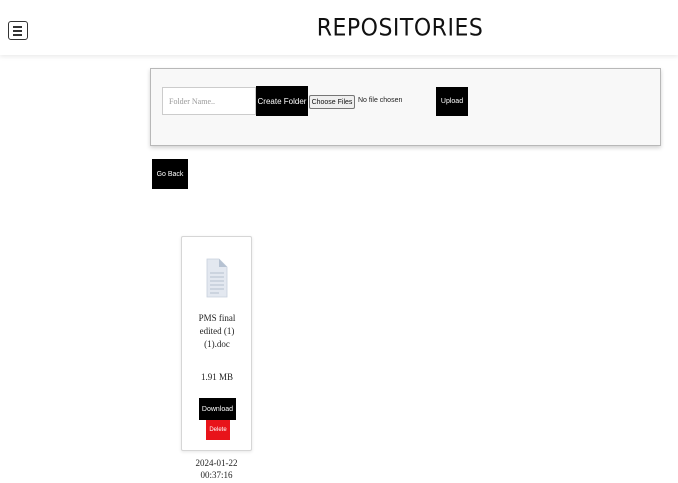 The image size is (678, 483). Describe the element at coordinates (332, 102) in the screenshot. I see `choose-files-button: Choose Files` at that location.